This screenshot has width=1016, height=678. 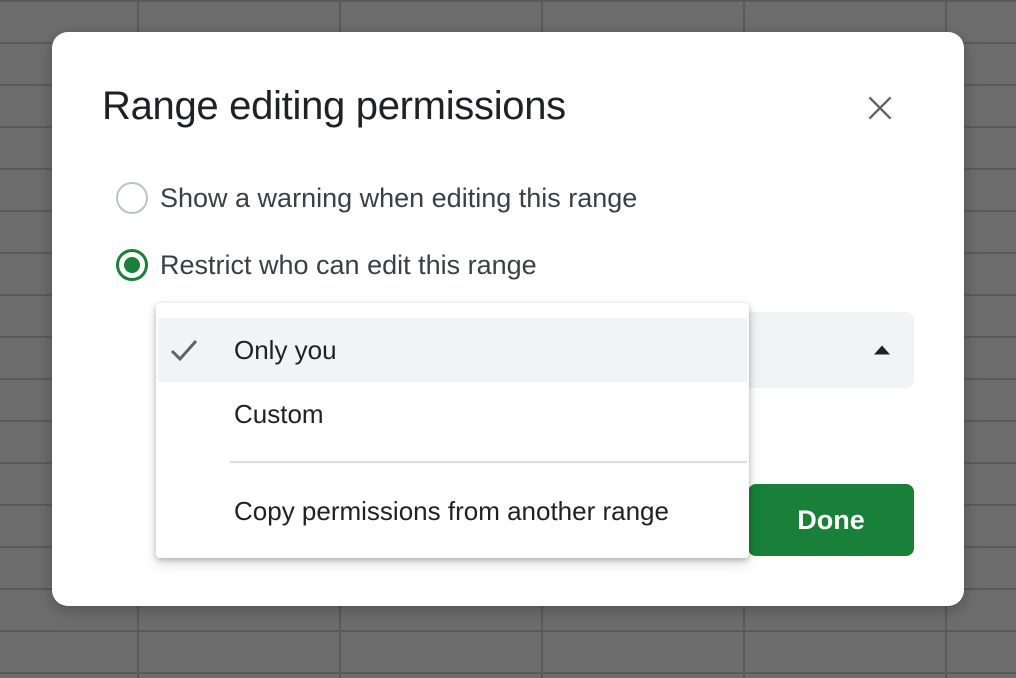 What do you see at coordinates (399, 197) in the screenshot?
I see `warning-option-label: Show a warning when editing this range` at bounding box center [399, 197].